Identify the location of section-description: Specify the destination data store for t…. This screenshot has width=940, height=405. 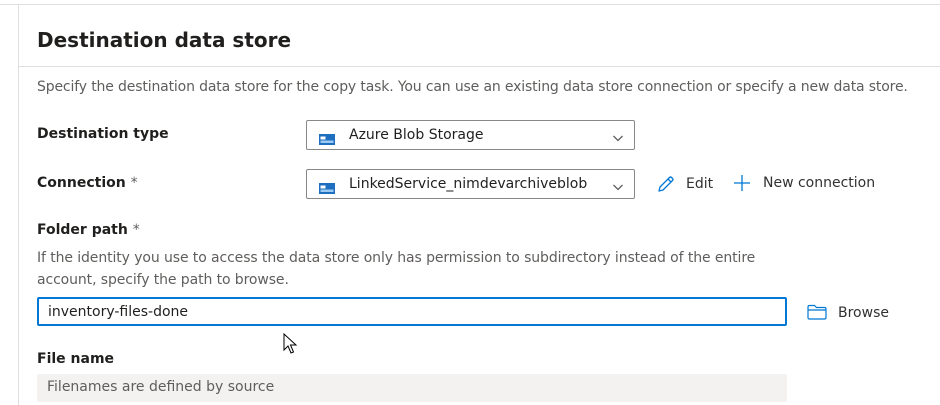
(472, 87).